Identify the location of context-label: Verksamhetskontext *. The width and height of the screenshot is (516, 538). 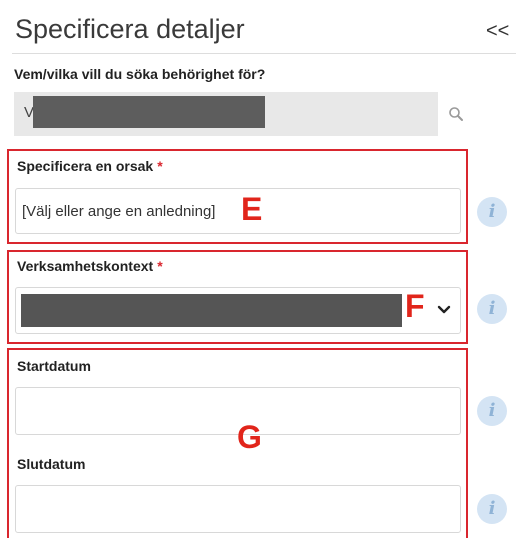
(90, 266).